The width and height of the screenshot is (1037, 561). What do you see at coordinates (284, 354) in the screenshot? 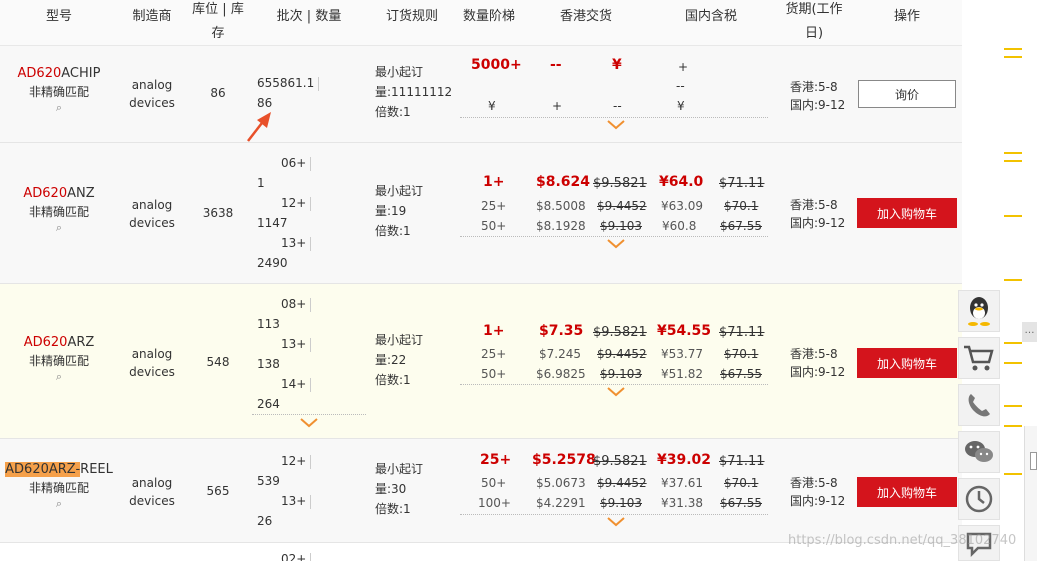
I see `lot-list: 08+ 113 13+ 138 14+ 264` at bounding box center [284, 354].